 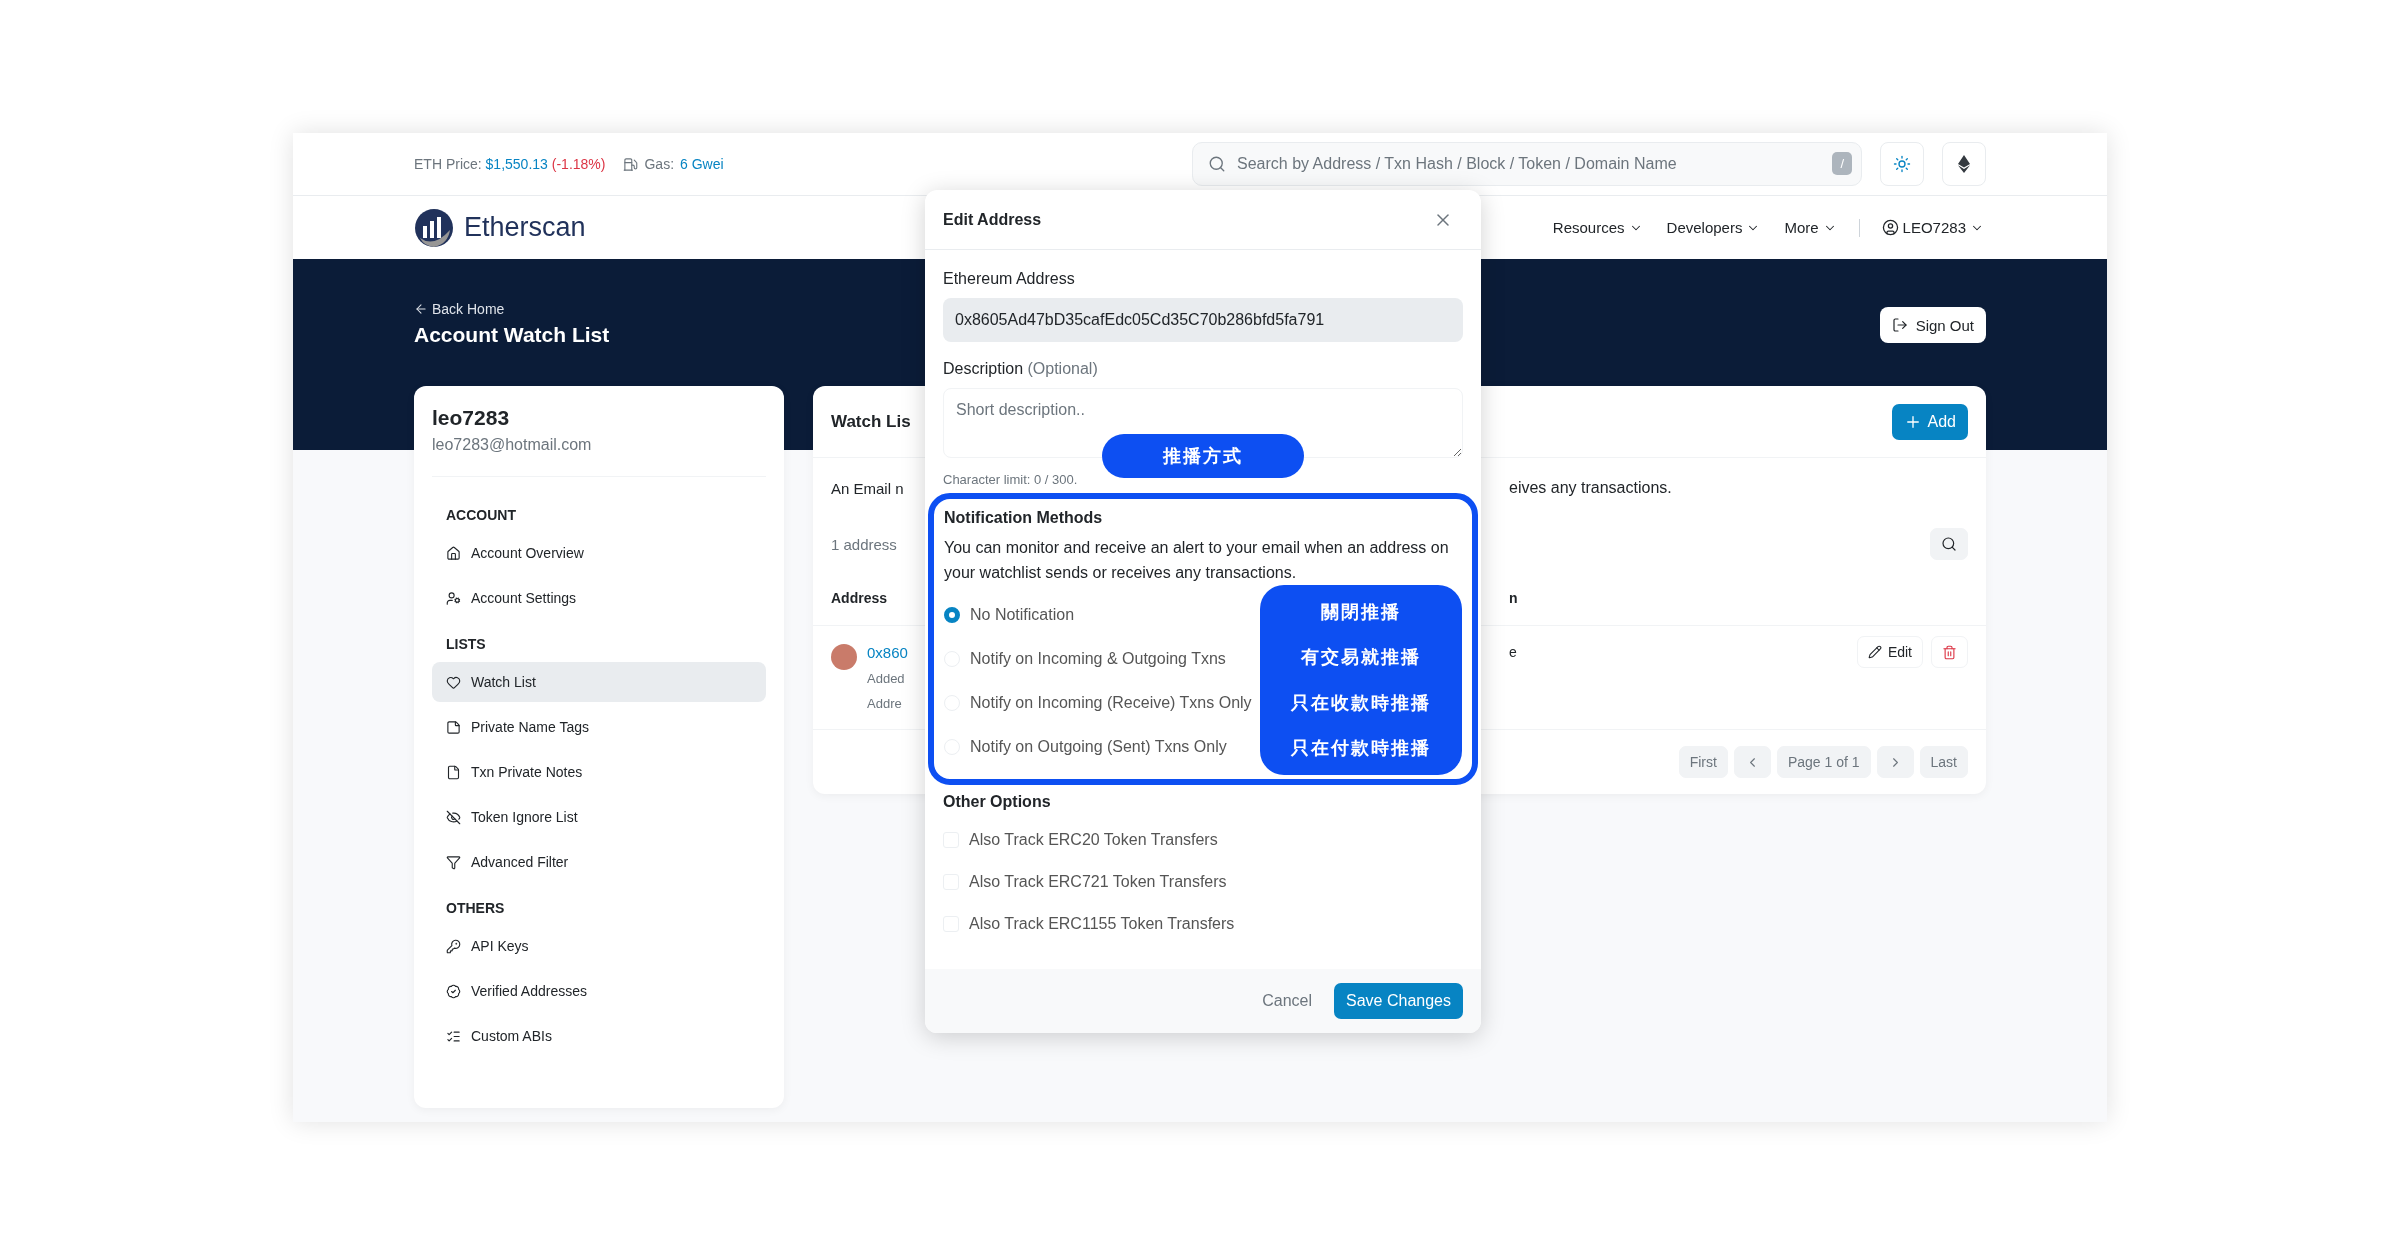 I want to click on delete-button, so click(x=1949, y=652).